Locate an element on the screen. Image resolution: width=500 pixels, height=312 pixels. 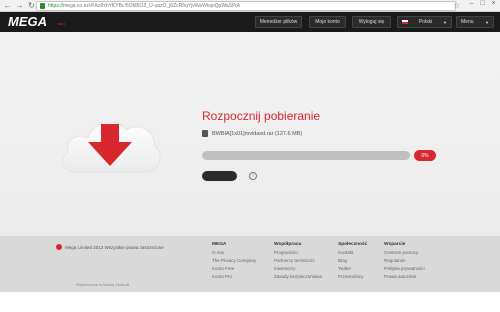
footer-link: Centrum pomocy is located at coordinates (404, 252).